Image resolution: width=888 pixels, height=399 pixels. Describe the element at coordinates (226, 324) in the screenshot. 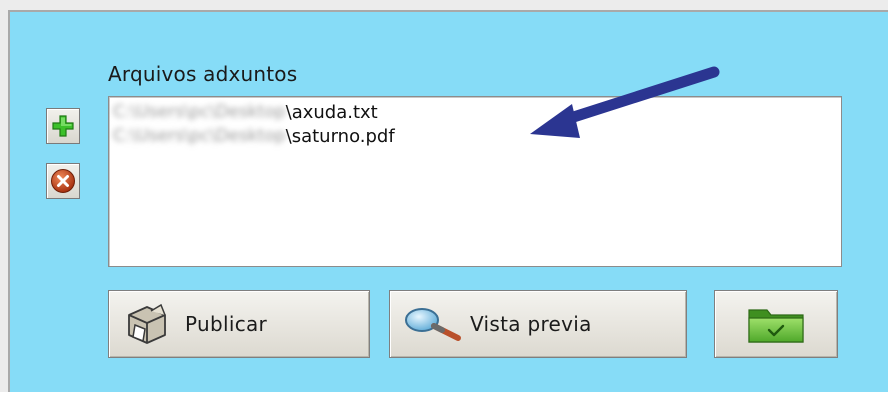

I see `publish-label: Publicar` at that location.